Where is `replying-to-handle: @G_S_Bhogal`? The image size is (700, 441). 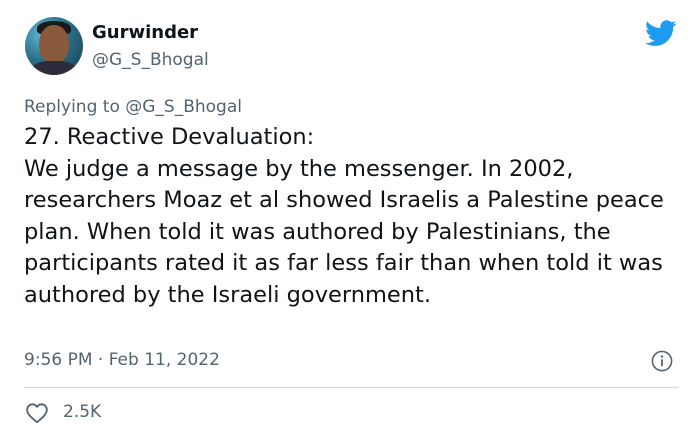 replying-to-handle: @G_S_Bhogal is located at coordinates (183, 107).